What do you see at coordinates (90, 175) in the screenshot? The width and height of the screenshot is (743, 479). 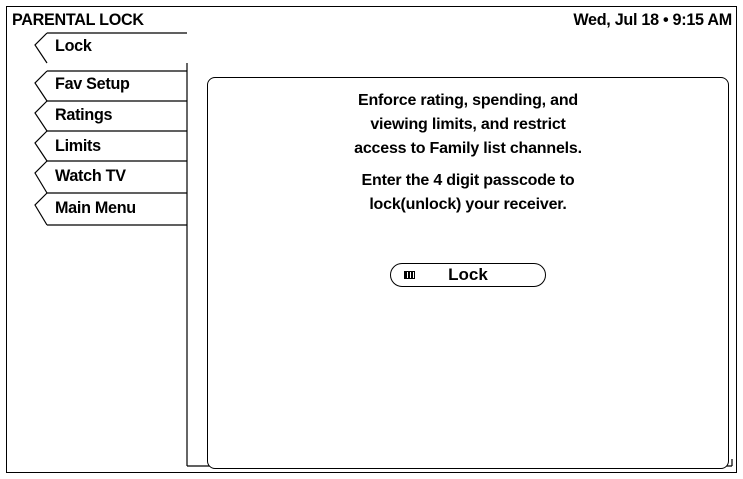 I see `tab-watch-tv-label: Watch TV` at bounding box center [90, 175].